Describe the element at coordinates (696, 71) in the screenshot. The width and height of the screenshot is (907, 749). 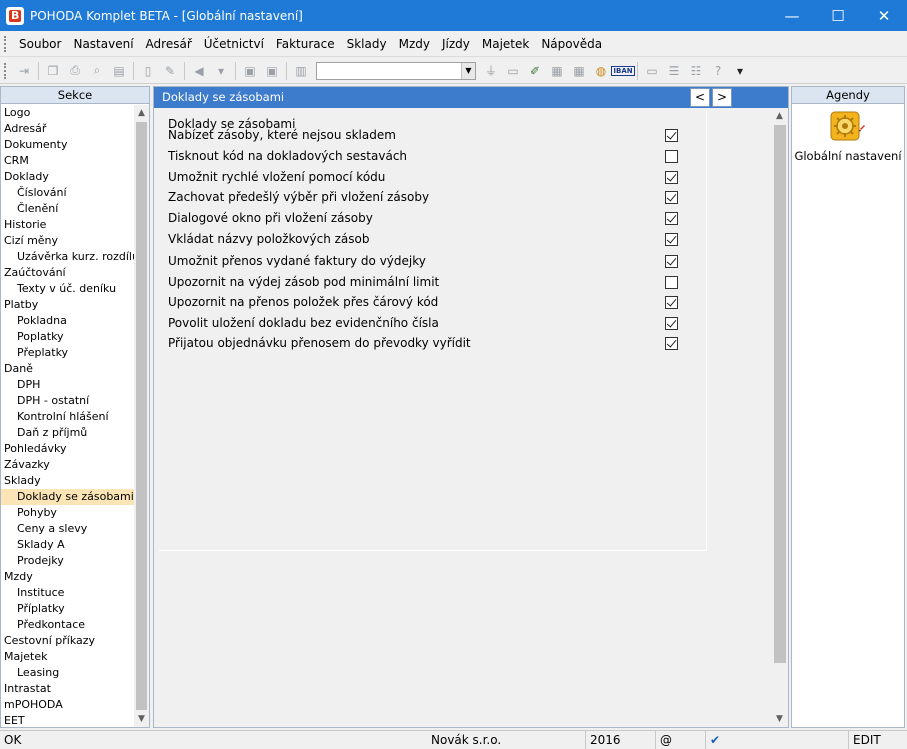
I see `report-icon: ☷` at that location.